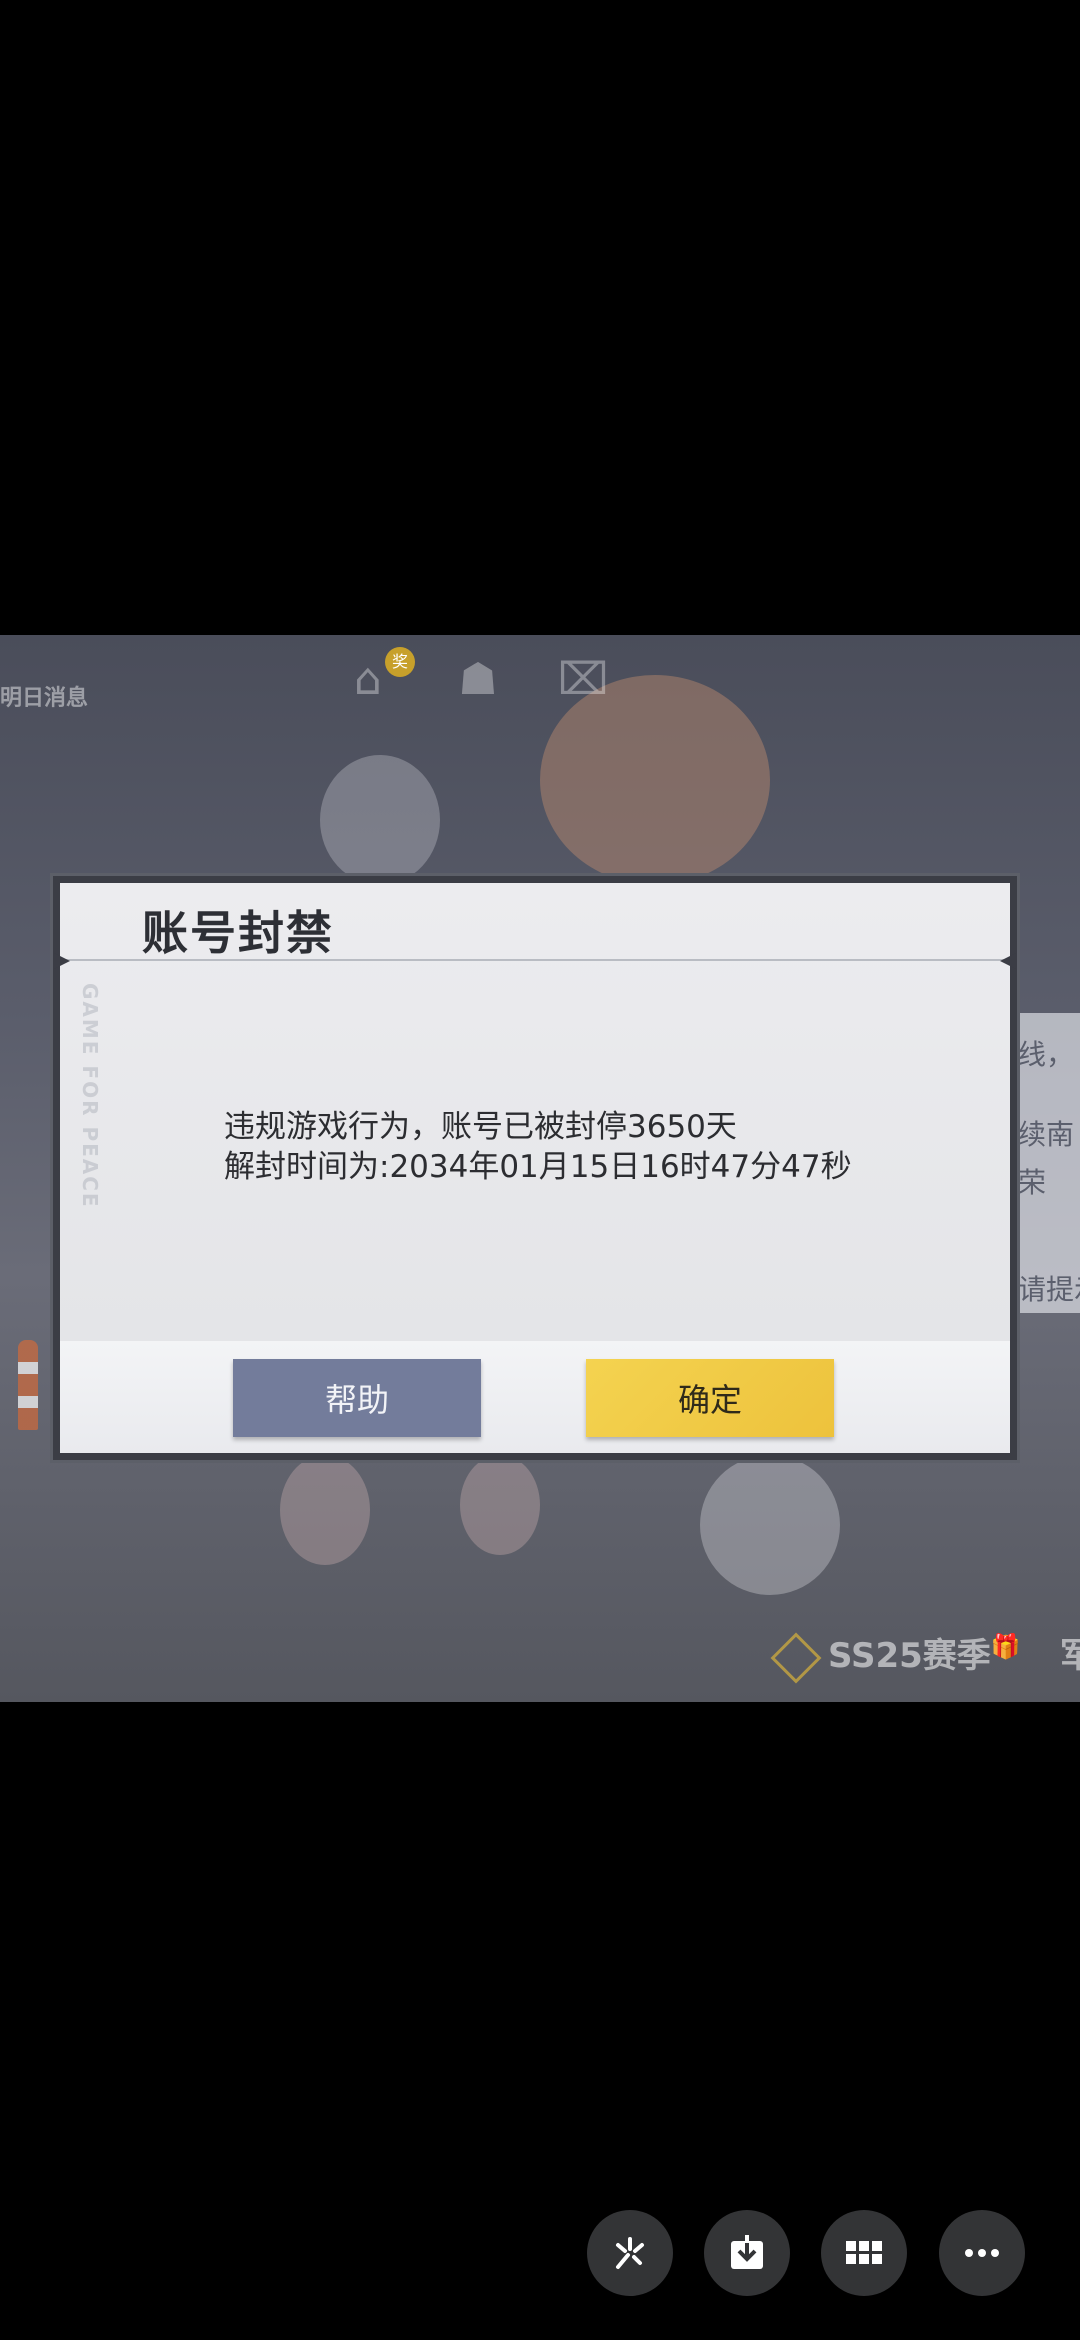  What do you see at coordinates (1046, 1134) in the screenshot?
I see `side-notice-line: 续南` at bounding box center [1046, 1134].